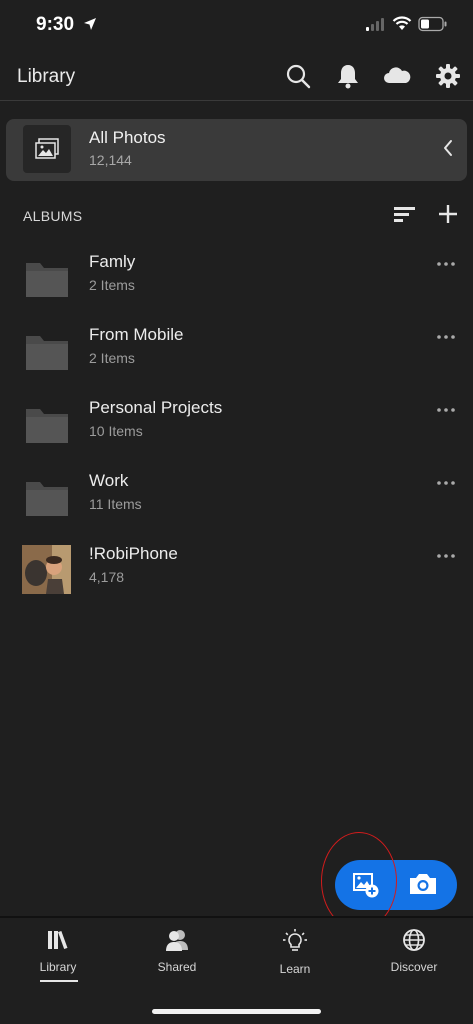 This screenshot has width=473, height=1024. Describe the element at coordinates (375, 24) in the screenshot. I see `cellular-signal-icon` at that location.